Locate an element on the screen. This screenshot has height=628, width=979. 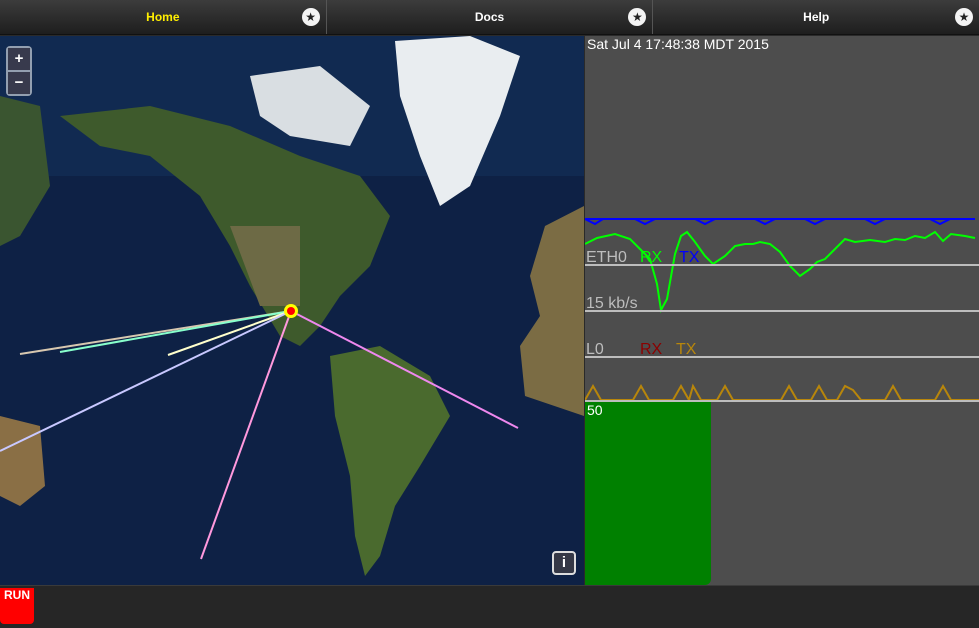
load-graph is located at coordinates (782, 392).